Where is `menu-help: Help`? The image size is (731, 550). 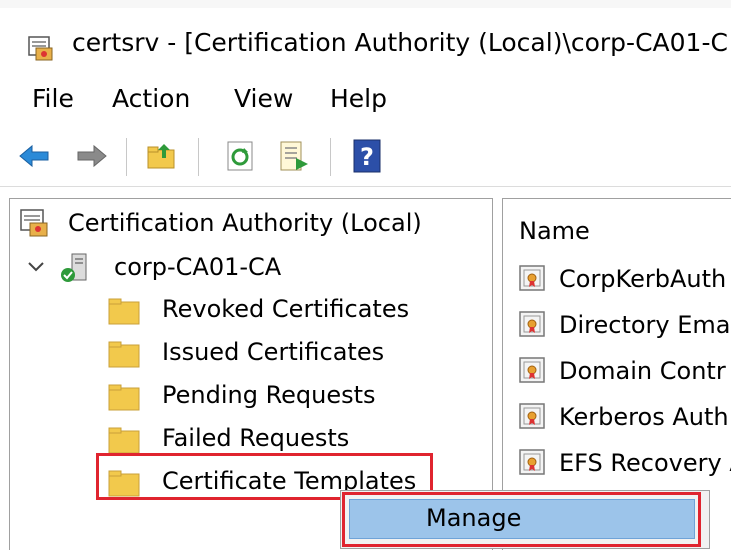 menu-help: Help is located at coordinates (358, 98).